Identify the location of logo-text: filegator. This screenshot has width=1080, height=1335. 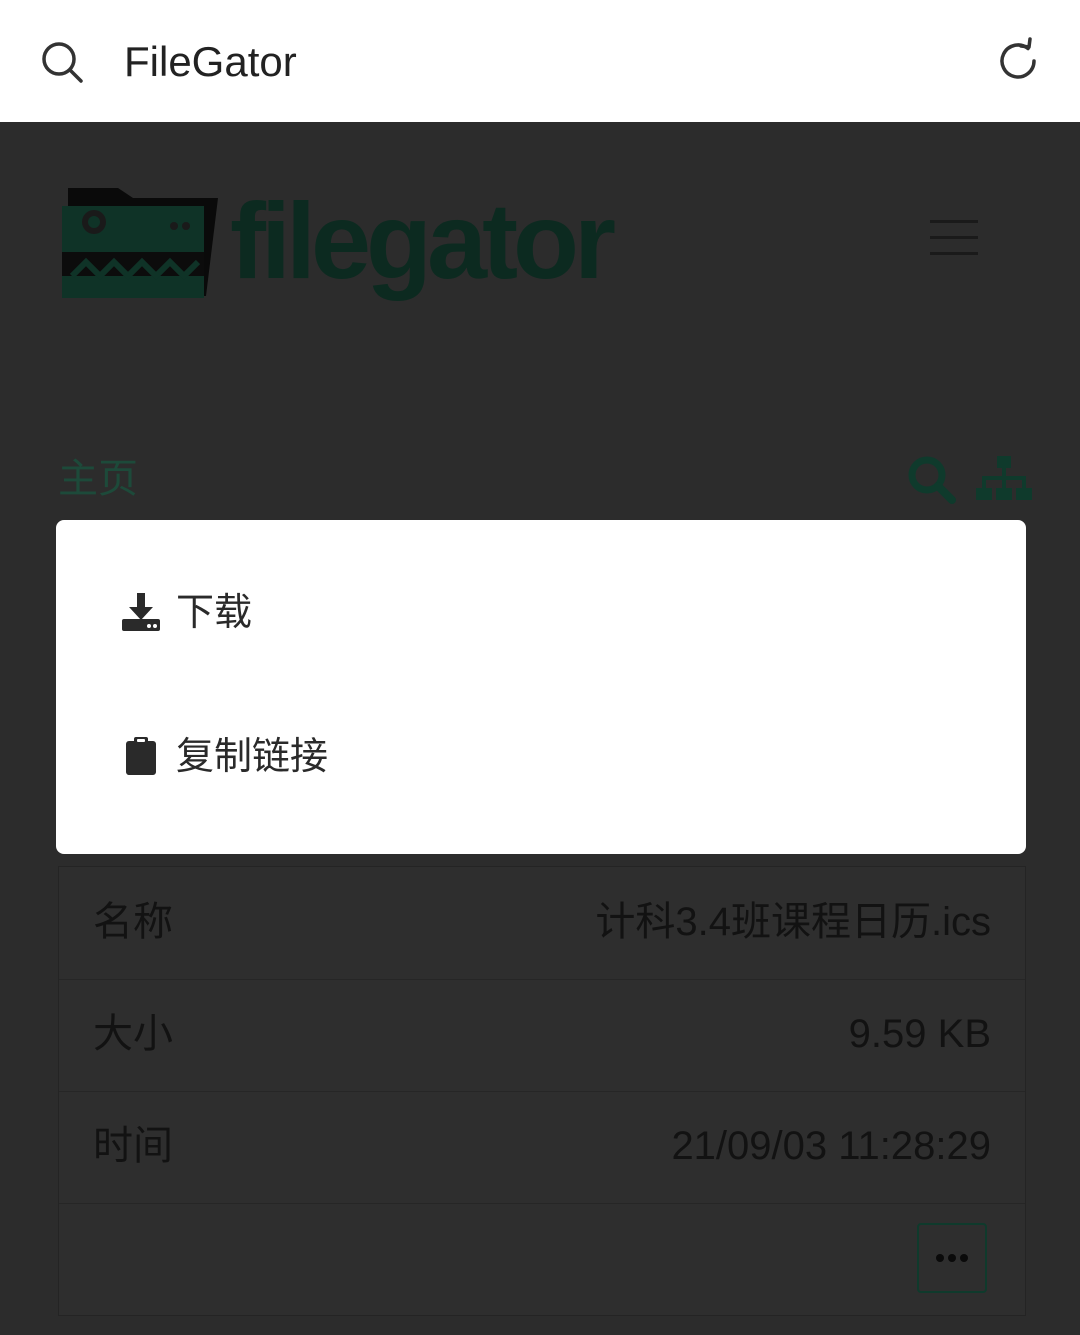
(423, 240).